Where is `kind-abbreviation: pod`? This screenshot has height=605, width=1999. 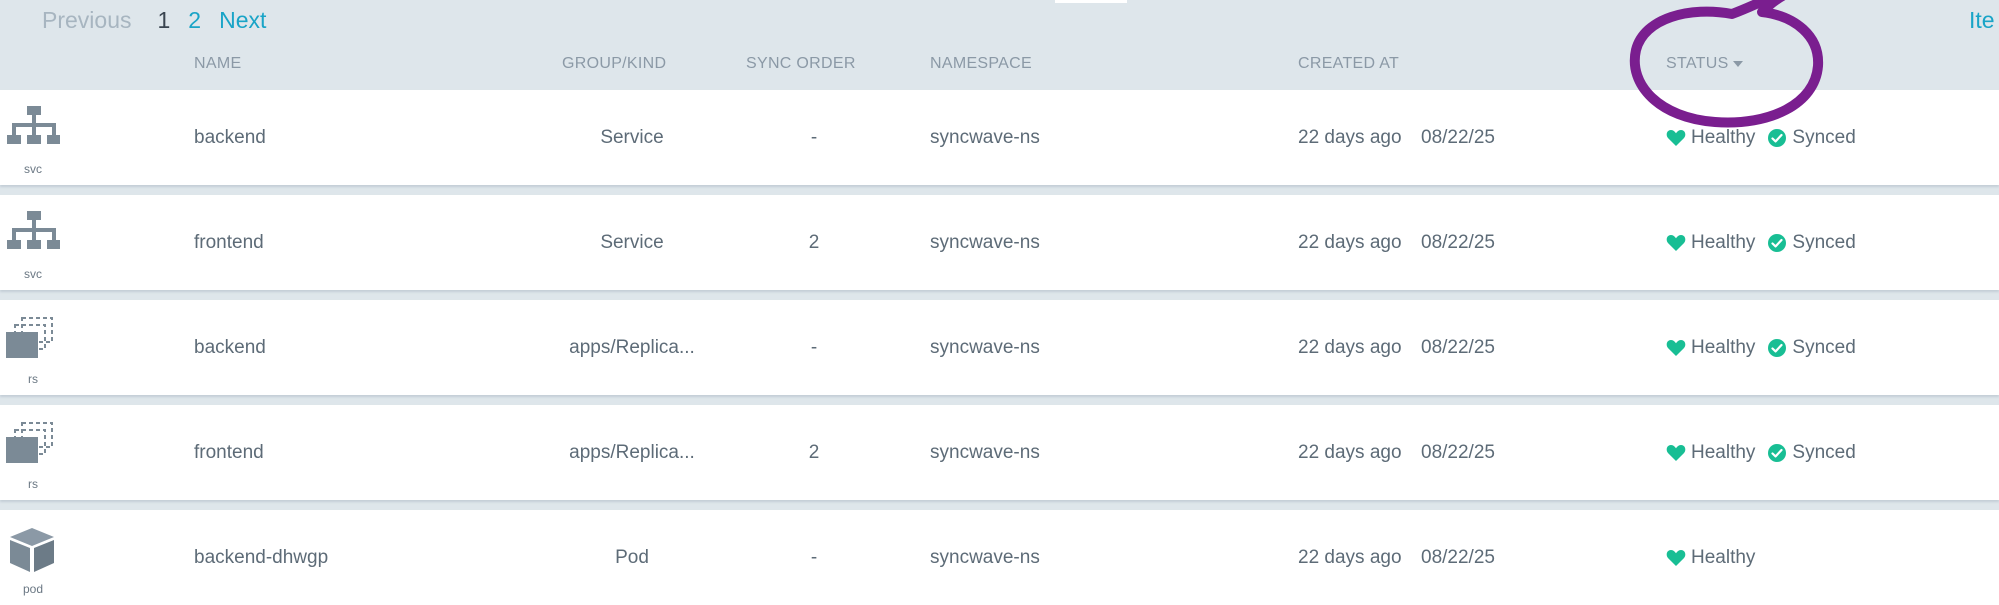
kind-abbreviation: pod is located at coordinates (33, 589).